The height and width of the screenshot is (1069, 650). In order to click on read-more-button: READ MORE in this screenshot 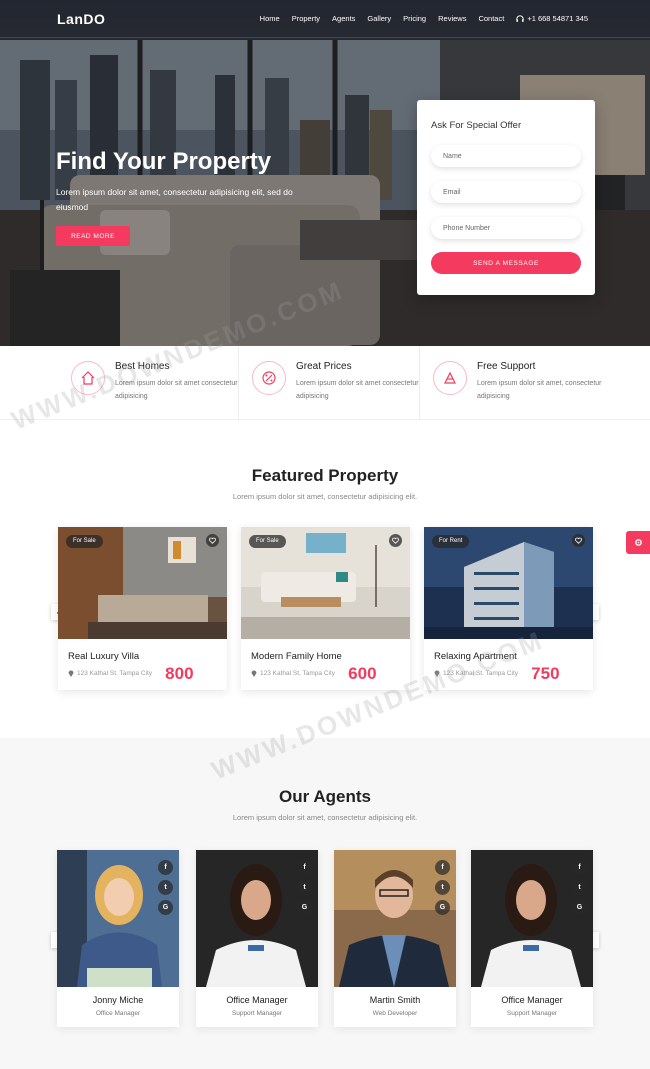, I will do `click(93, 236)`.